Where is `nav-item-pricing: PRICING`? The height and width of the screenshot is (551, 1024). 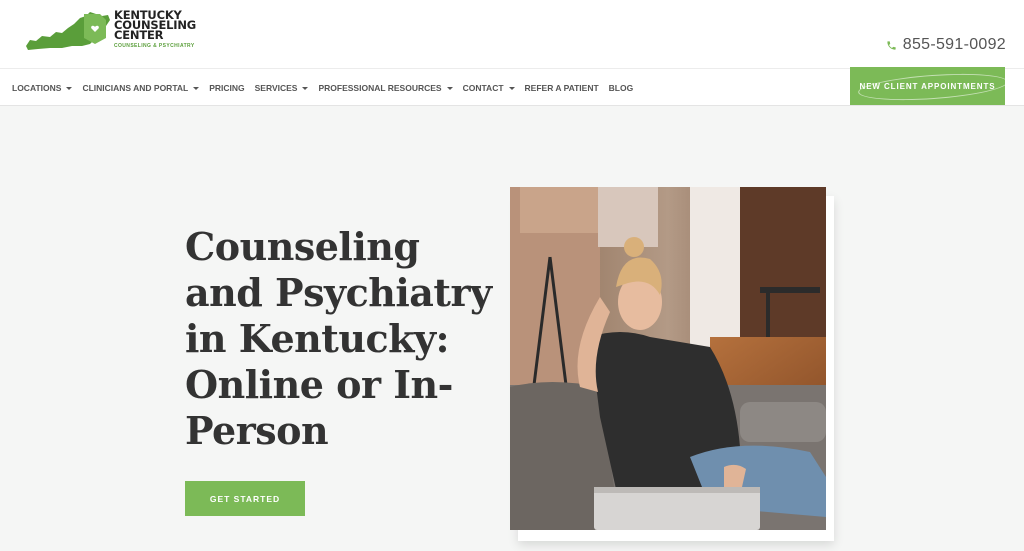 nav-item-pricing: PRICING is located at coordinates (226, 88).